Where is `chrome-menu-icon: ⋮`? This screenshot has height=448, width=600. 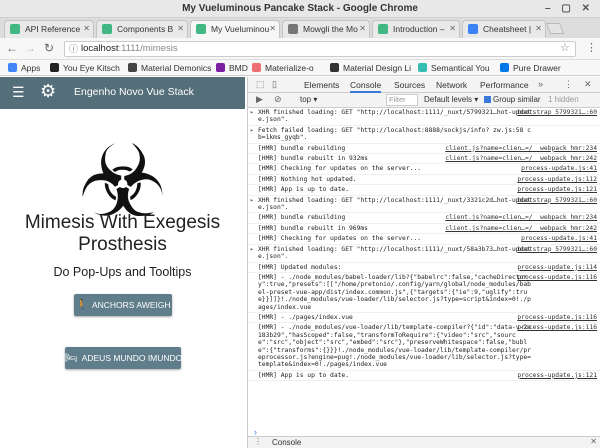 chrome-menu-icon: ⋮ is located at coordinates (591, 47).